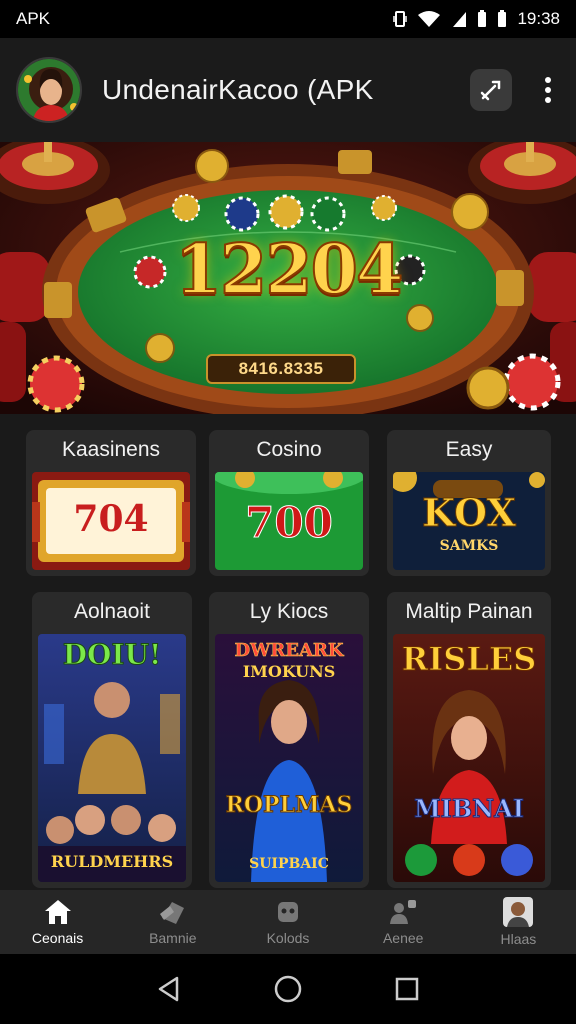 The width and height of the screenshot is (576, 1024). I want to click on signal-icon, so click(459, 19).